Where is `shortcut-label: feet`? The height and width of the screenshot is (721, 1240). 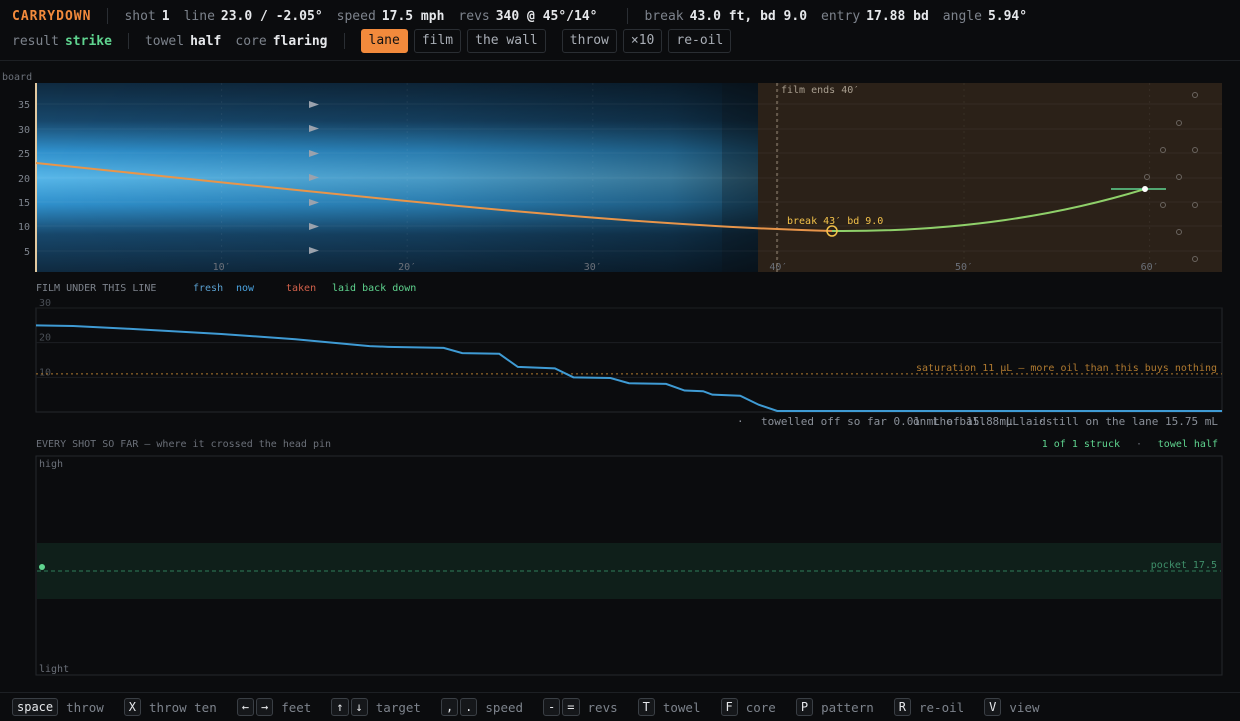 shortcut-label: feet is located at coordinates (296, 707).